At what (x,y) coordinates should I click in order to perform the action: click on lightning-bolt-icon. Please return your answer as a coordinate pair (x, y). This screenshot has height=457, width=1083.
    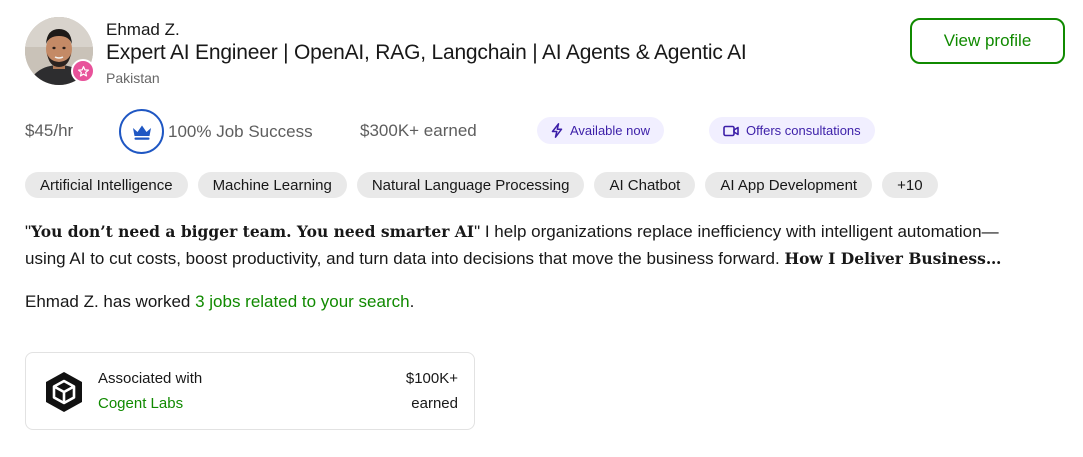
    Looking at the image, I should click on (557, 130).